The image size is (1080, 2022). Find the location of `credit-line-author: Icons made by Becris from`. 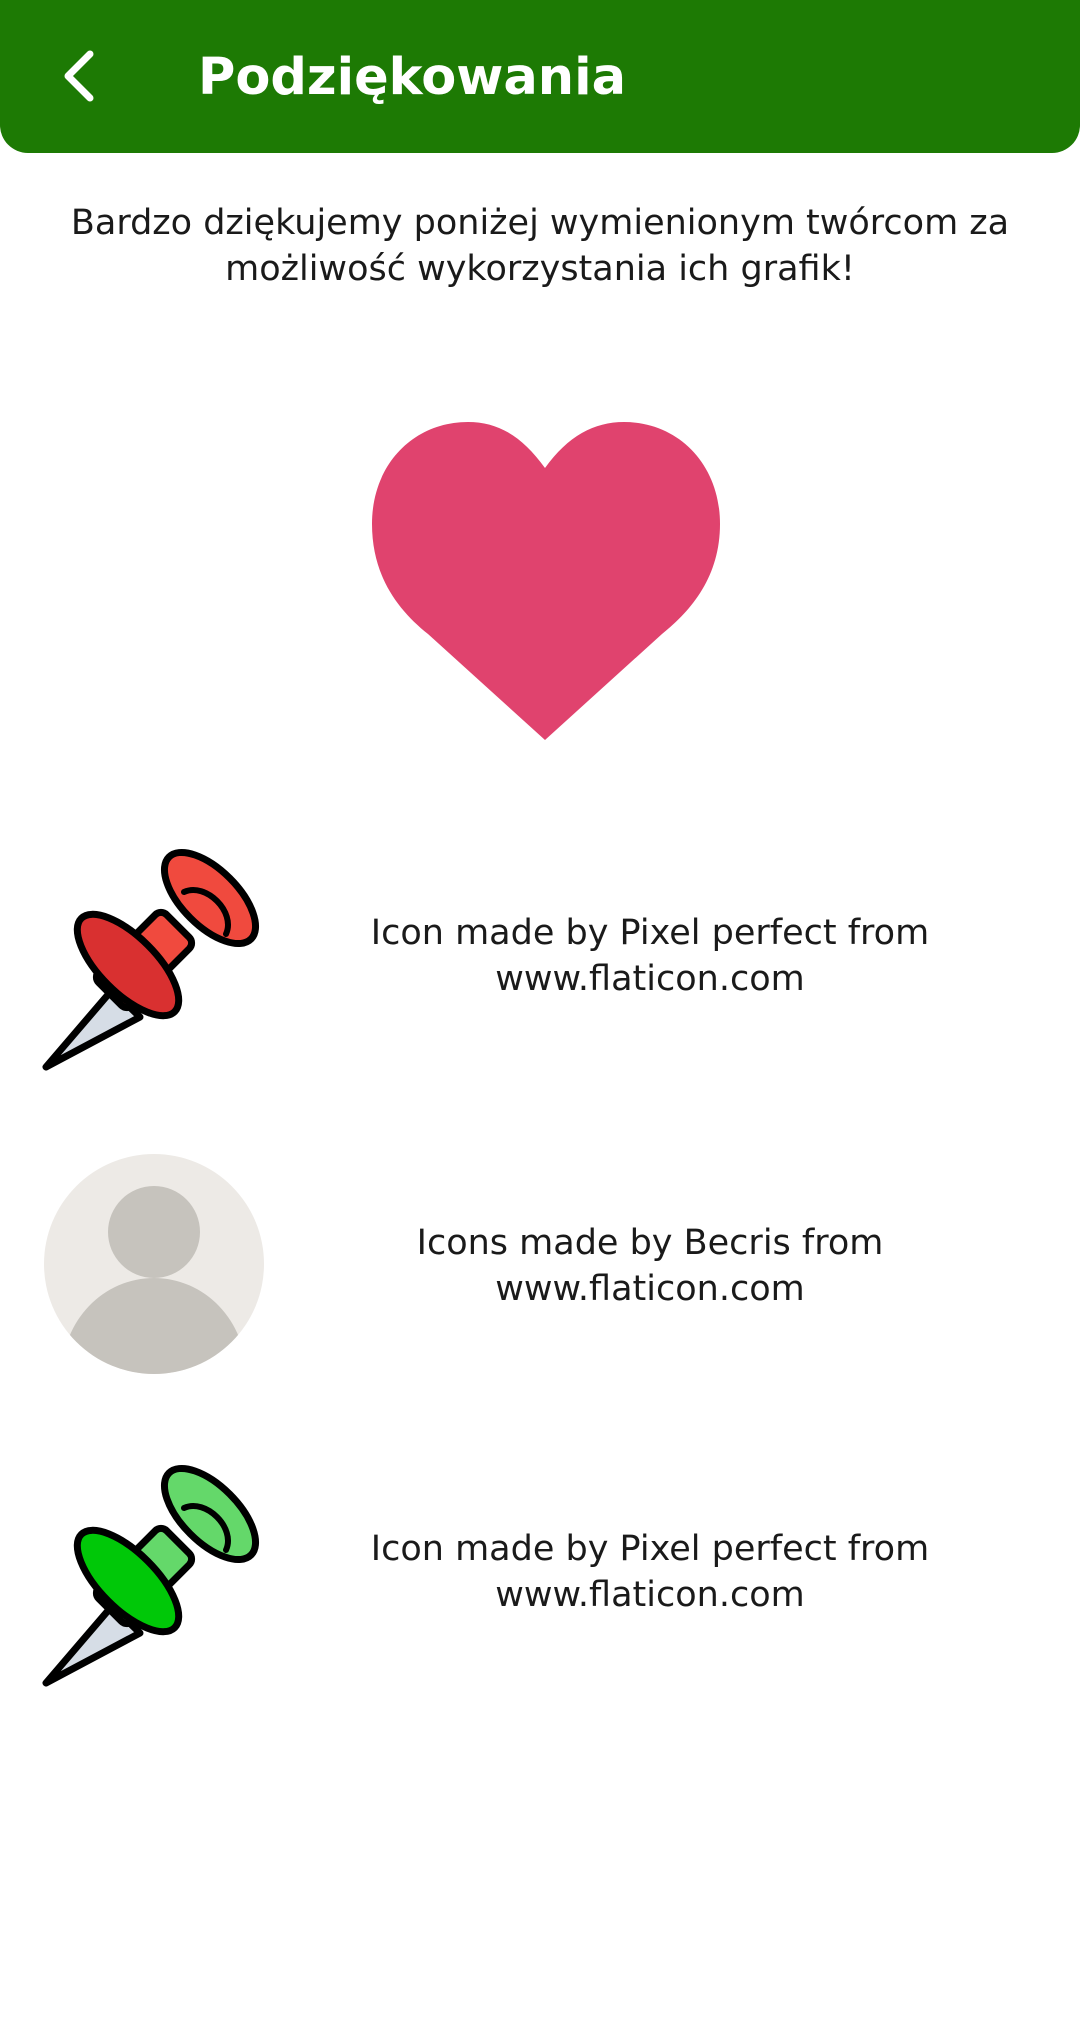

credit-line-author: Icons made by Becris from is located at coordinates (650, 1243).